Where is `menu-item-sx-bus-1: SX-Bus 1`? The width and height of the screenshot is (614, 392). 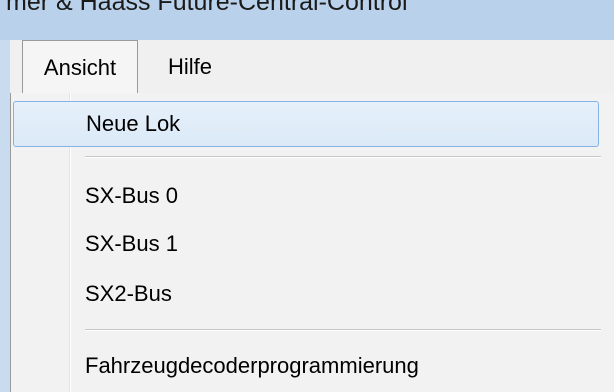
menu-item-sx-bus-1: SX-Bus 1 is located at coordinates (306, 244).